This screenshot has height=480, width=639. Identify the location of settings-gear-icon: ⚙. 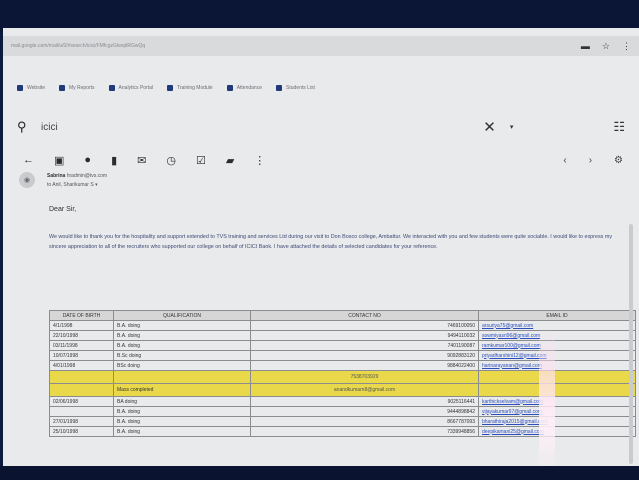
(618, 160).